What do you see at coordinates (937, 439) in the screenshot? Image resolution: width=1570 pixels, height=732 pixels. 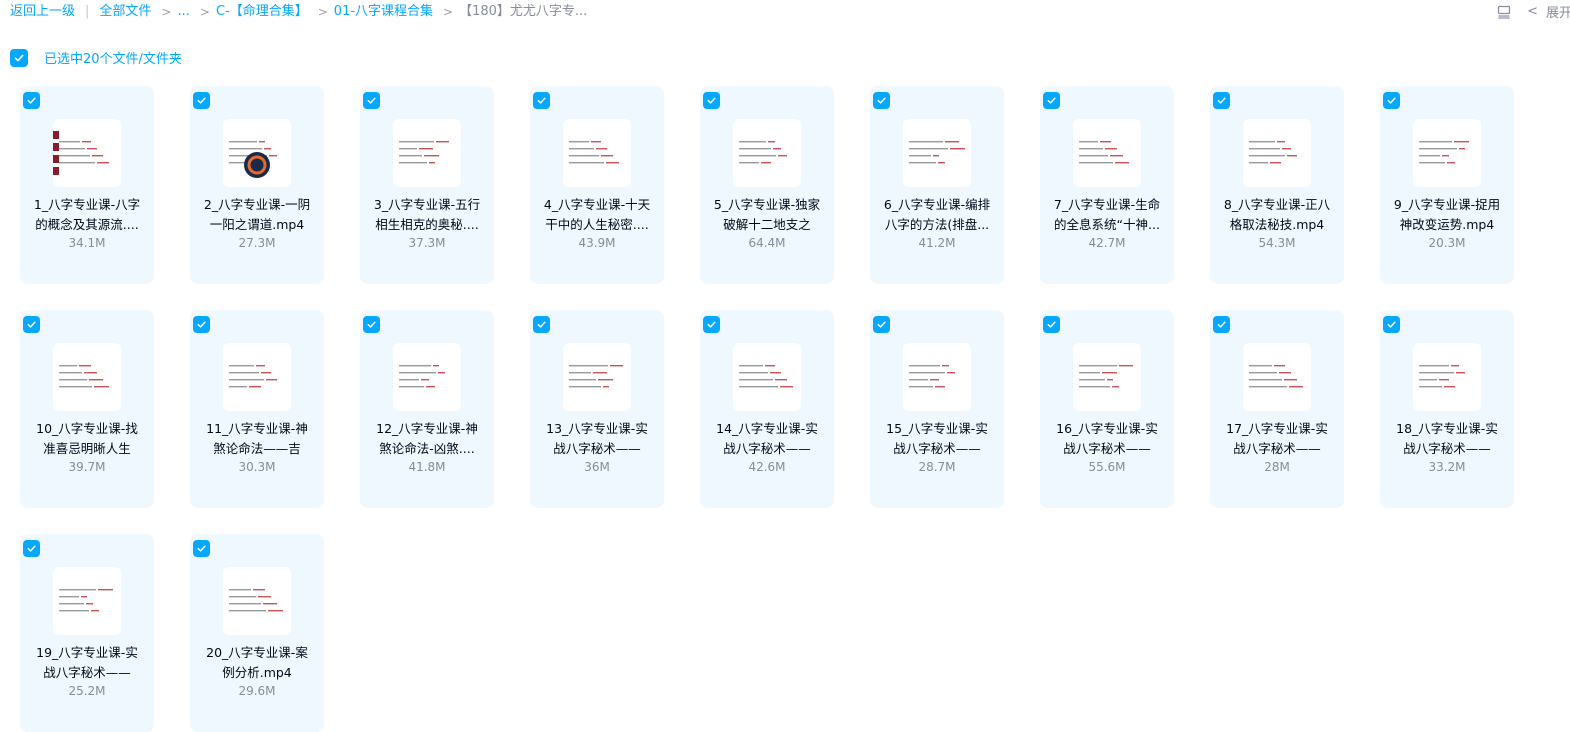 I see `file-name: 15_八字专业课-实 战八字秘术——` at bounding box center [937, 439].